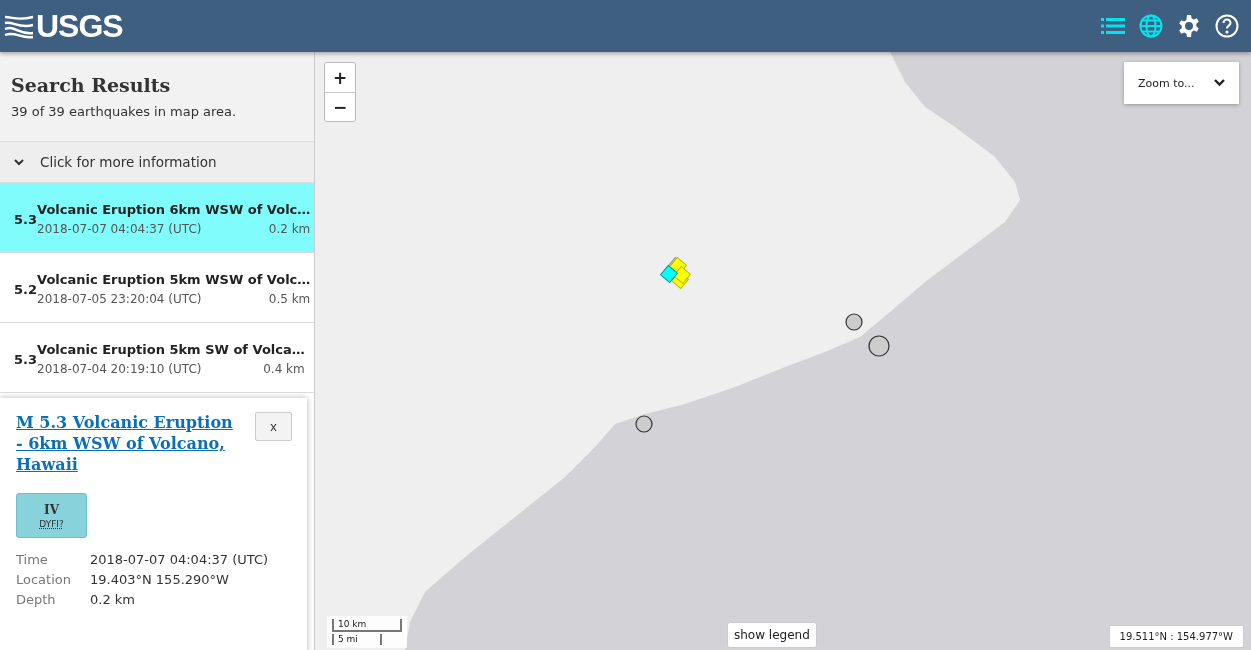 This screenshot has height=650, width=1251. I want to click on dyfi-label: DYFI?, so click(51, 523).